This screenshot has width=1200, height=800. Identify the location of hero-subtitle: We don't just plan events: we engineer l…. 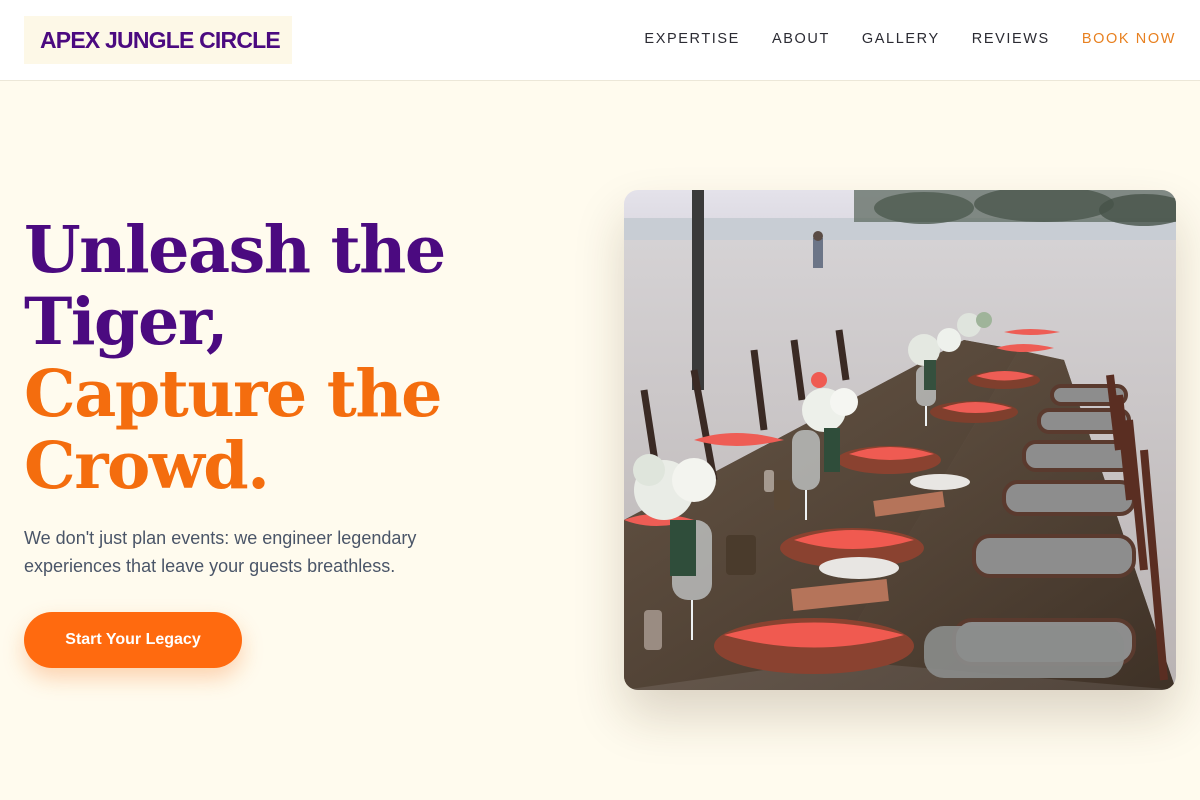
(220, 552).